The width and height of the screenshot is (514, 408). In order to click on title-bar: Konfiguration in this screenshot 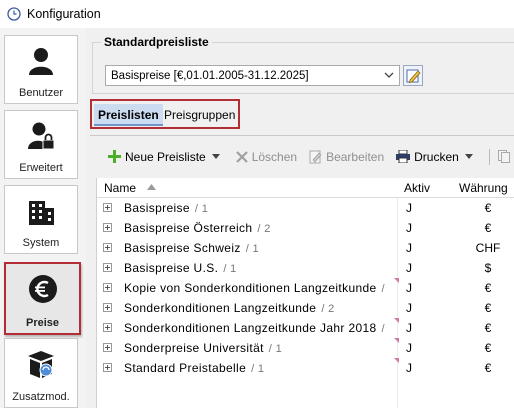, I will do `click(257, 14)`.